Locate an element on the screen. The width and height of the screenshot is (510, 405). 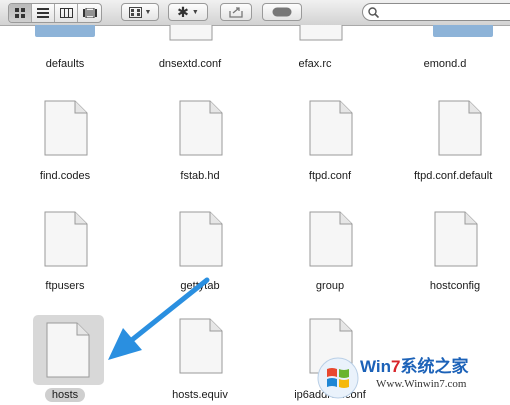
file-name: hosts.equiv is located at coordinates (200, 395).